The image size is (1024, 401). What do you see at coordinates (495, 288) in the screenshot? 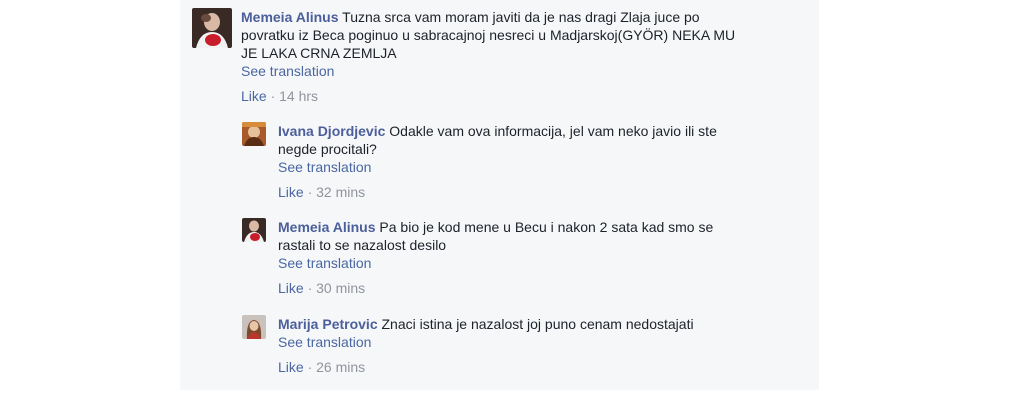
I see `comment-meta: Like · 30 mins` at bounding box center [495, 288].